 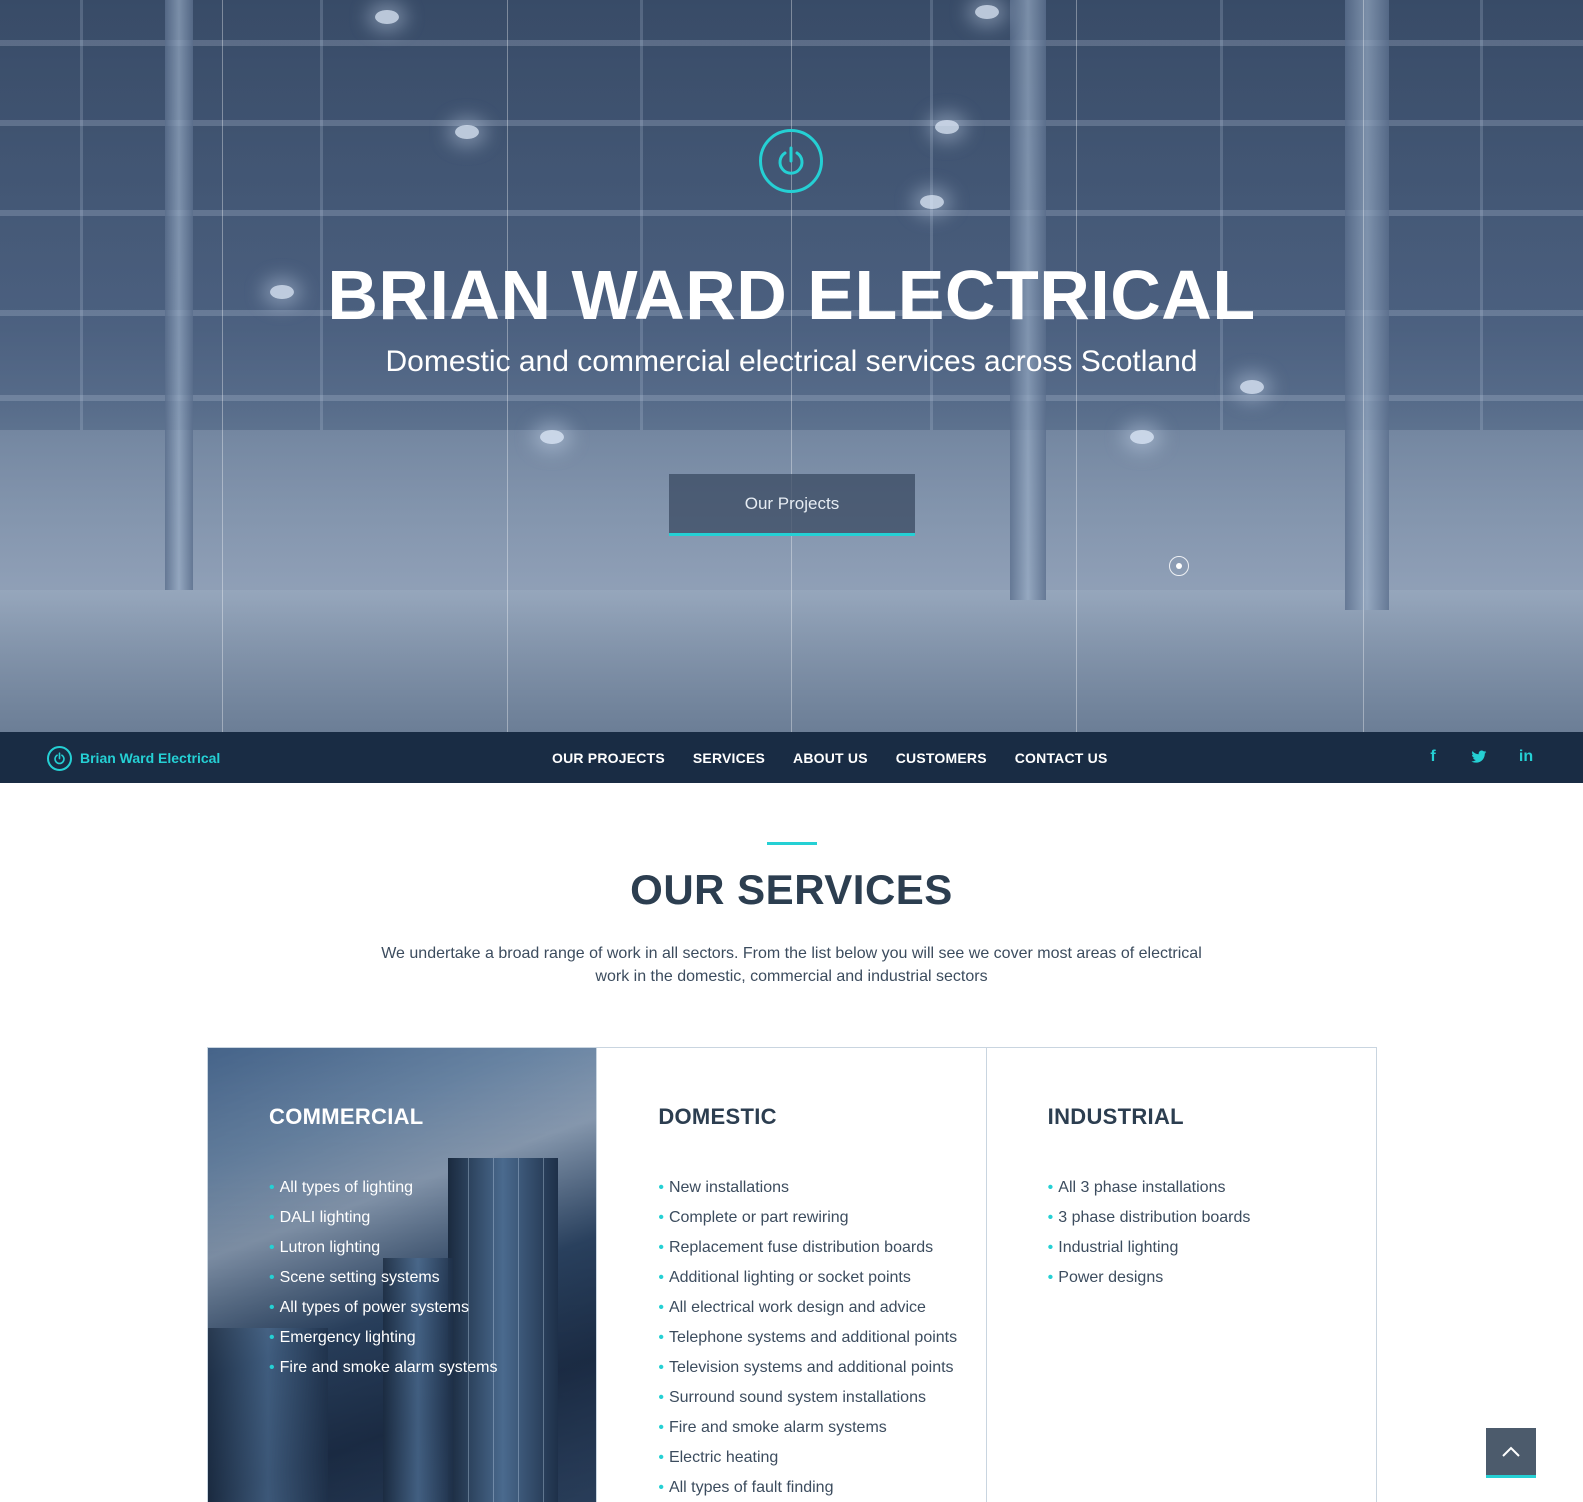 What do you see at coordinates (1118, 1247) in the screenshot?
I see `service-item-label: Industrial lighting` at bounding box center [1118, 1247].